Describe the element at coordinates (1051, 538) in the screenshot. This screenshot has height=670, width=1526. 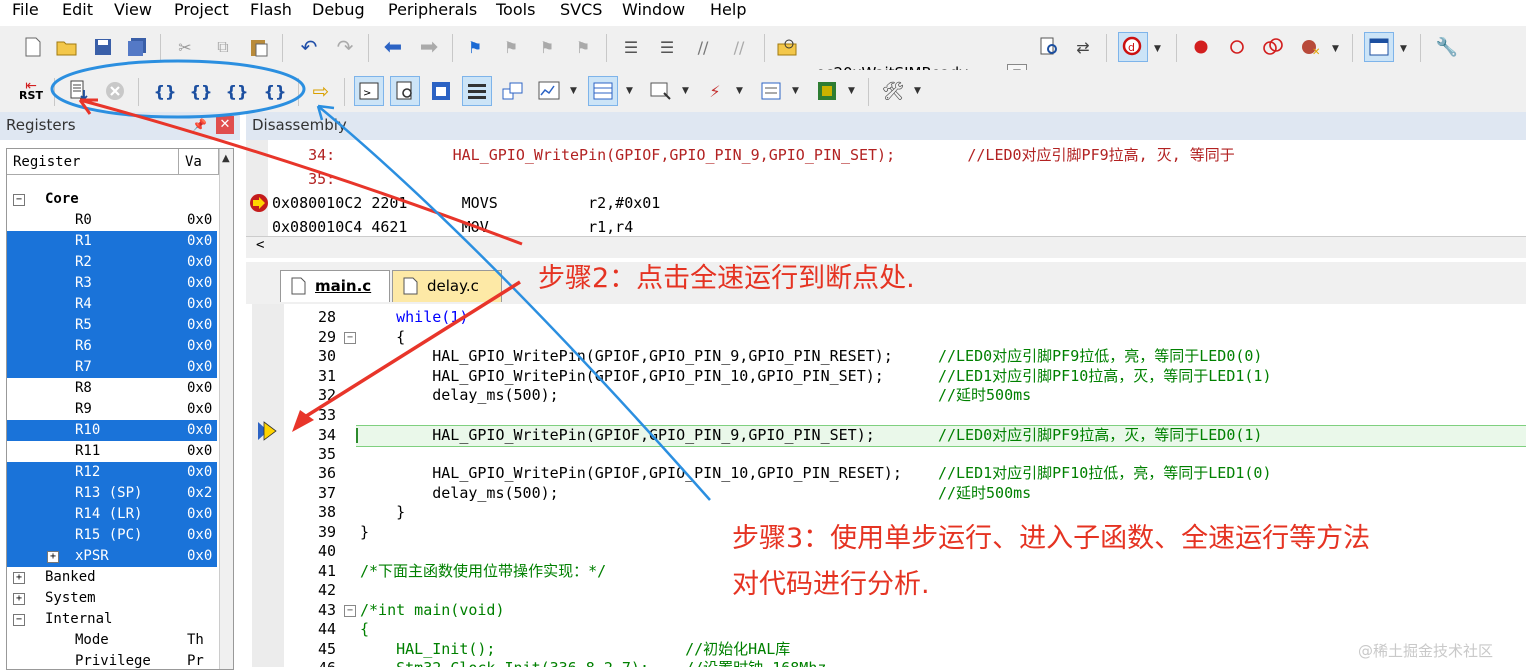
I see `step3-annotation-line1: 步骤3：使用单步运行、进入子函数、全速运行等方法` at that location.